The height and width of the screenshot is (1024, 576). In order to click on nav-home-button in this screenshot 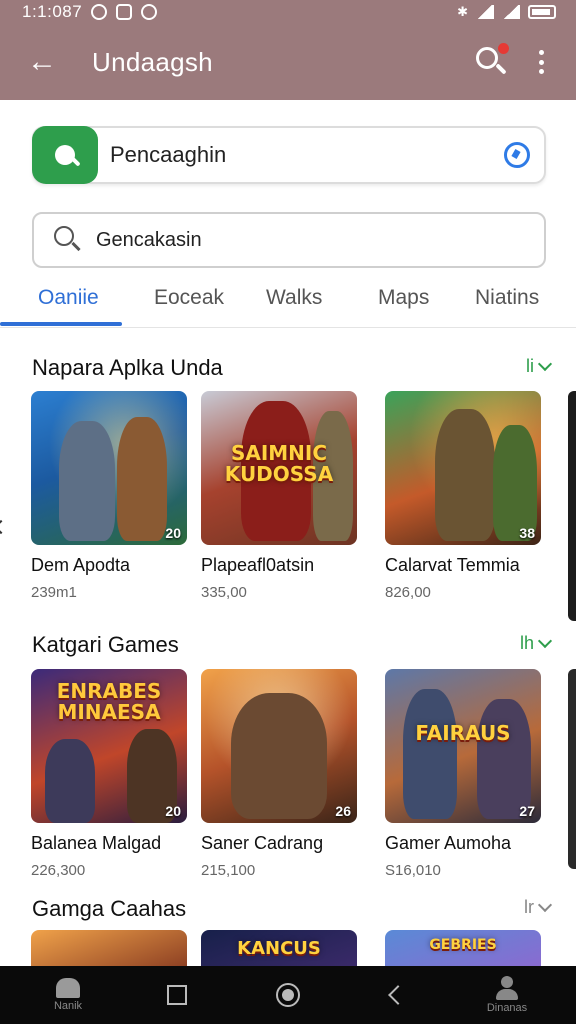, I will do `click(288, 995)`.